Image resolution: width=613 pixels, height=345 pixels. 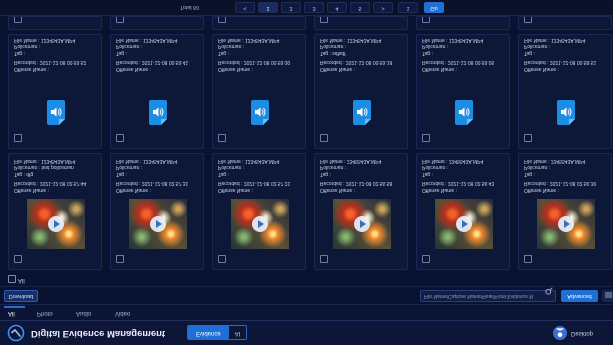 I want to click on user-name: Desktop, so click(x=582, y=333).